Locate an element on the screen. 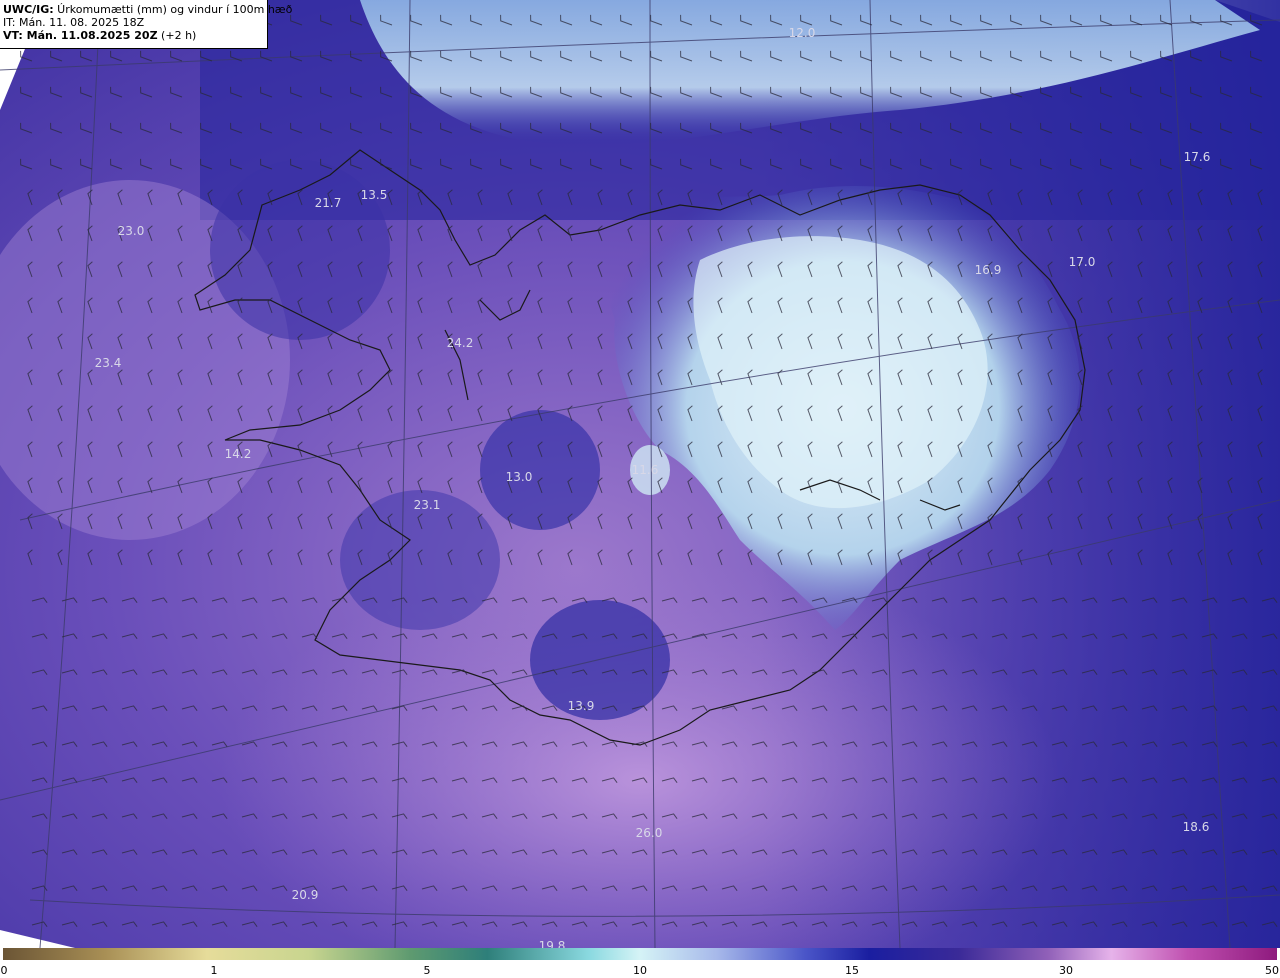 Image resolution: width=1280 pixels, height=978 pixels. value-label: 14.2 is located at coordinates (238, 454).